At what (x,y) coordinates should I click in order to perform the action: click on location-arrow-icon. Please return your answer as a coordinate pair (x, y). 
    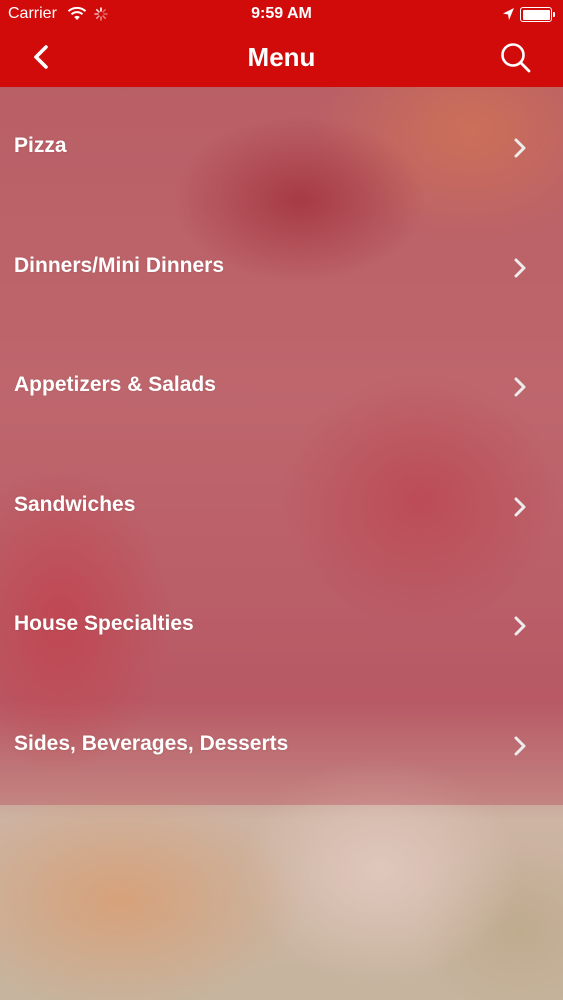
    Looking at the image, I should click on (508, 16).